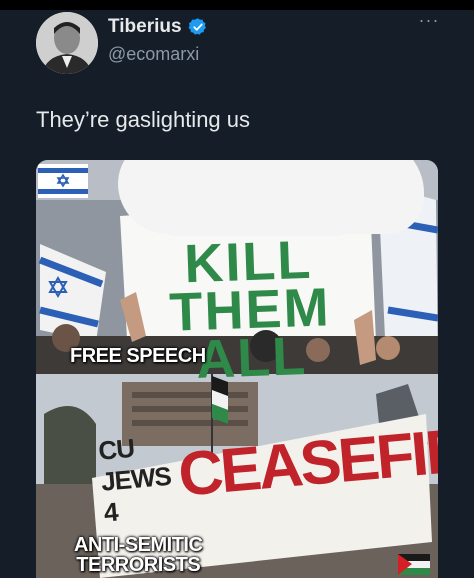  What do you see at coordinates (138, 356) in the screenshot?
I see `caption-free-speech: FREE SPEECH` at bounding box center [138, 356].